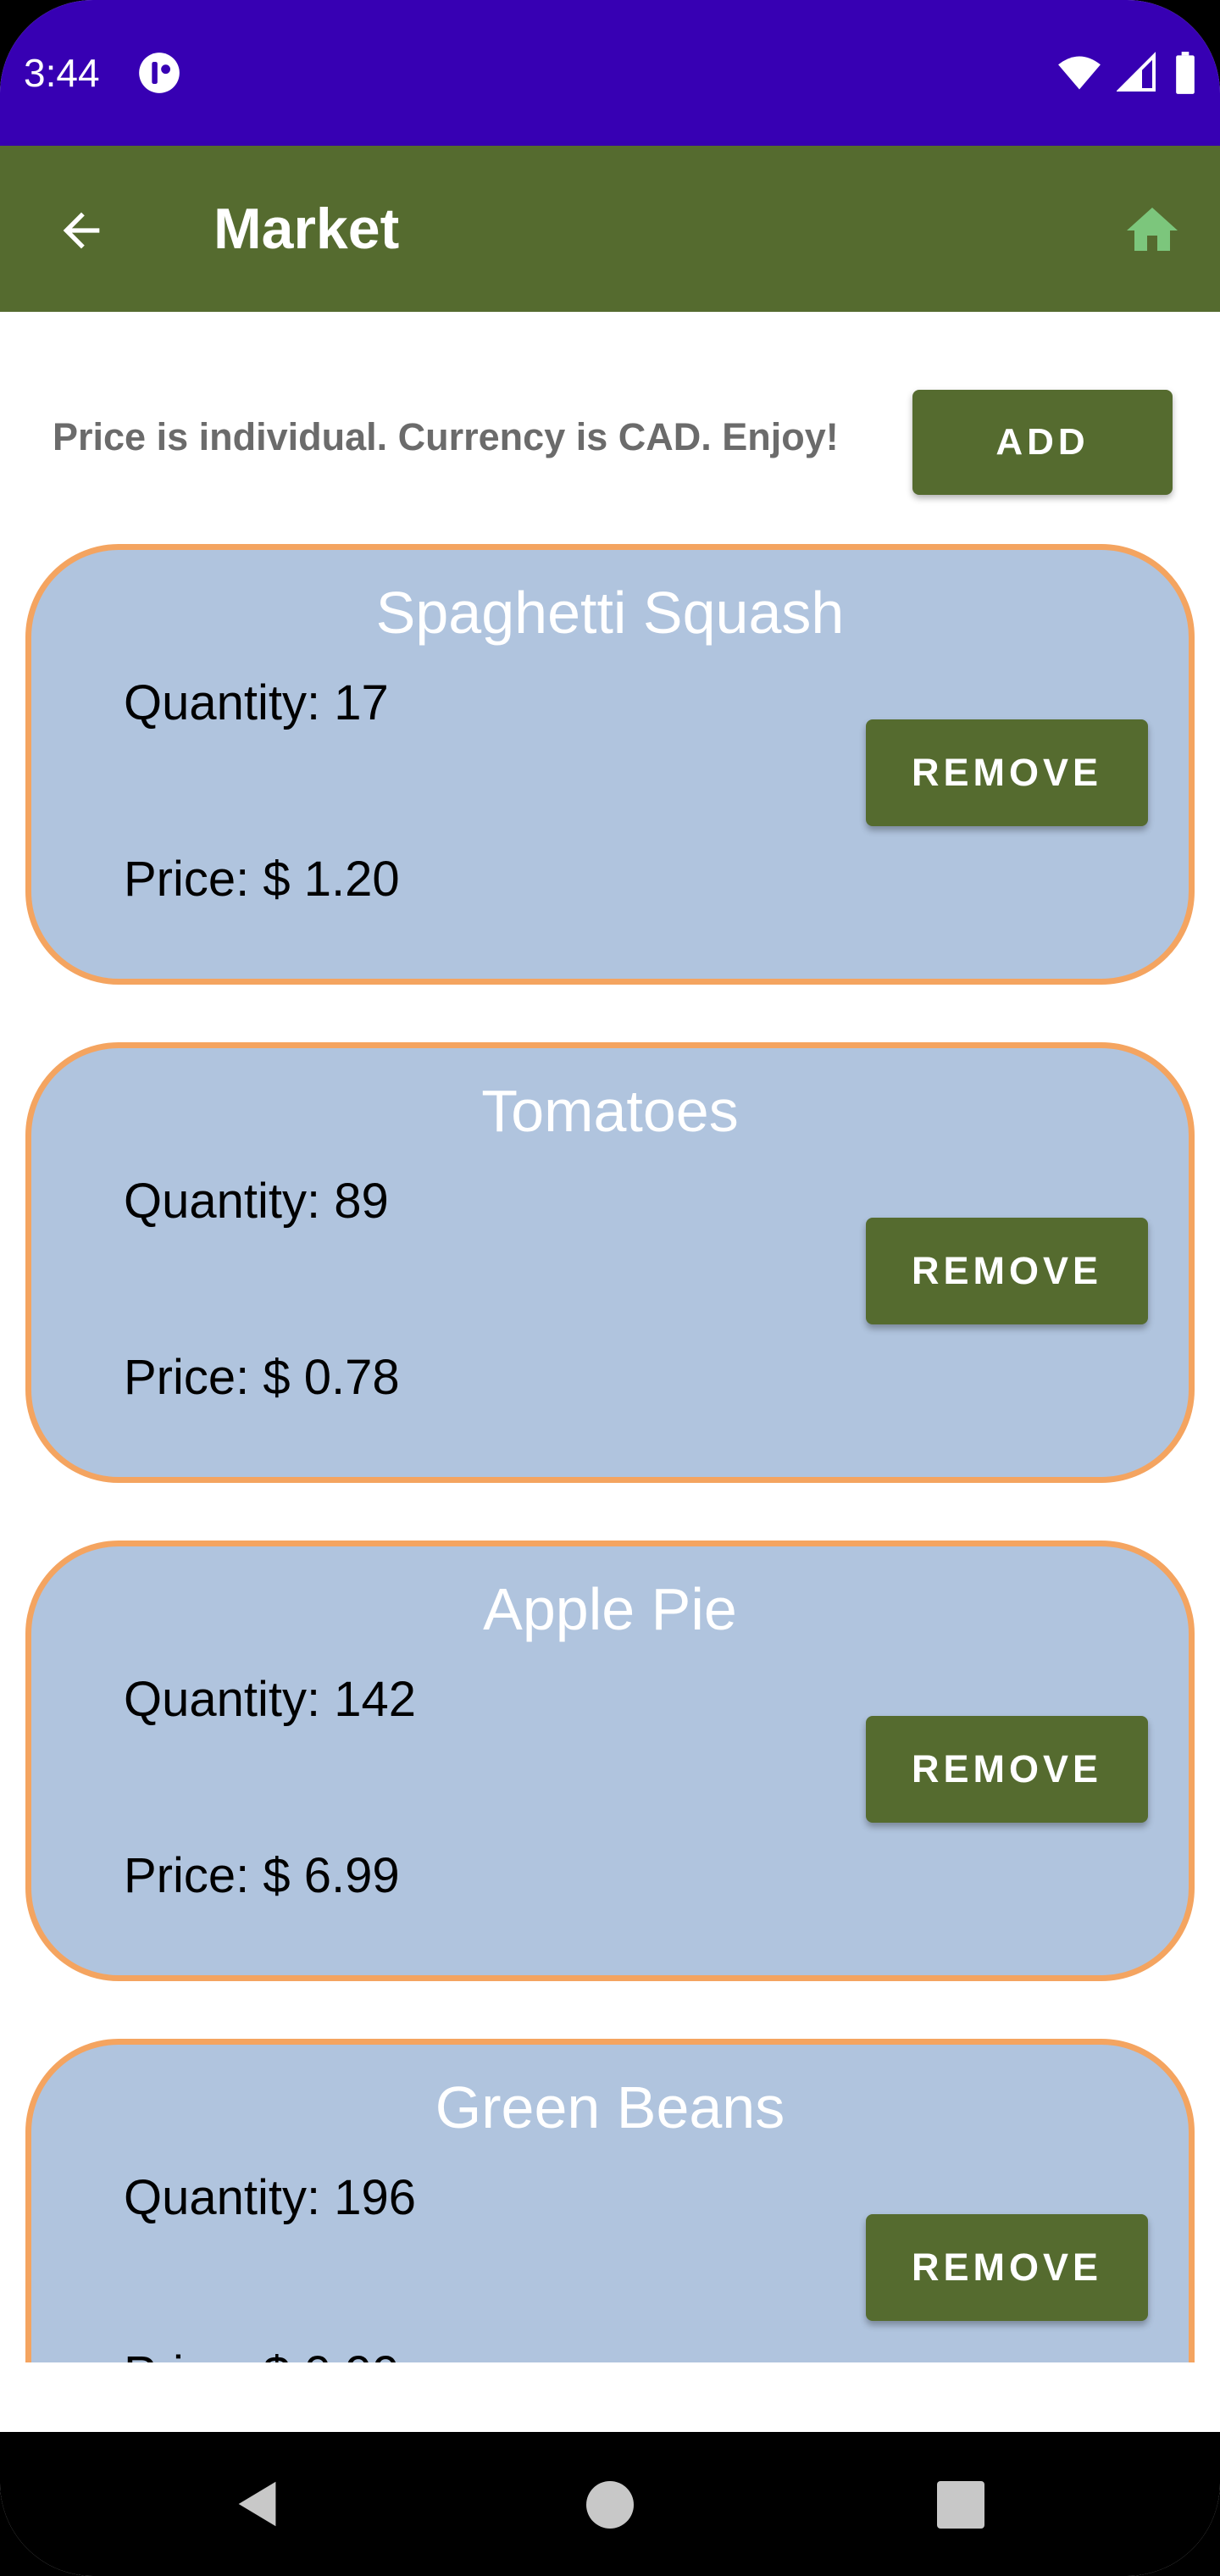 This screenshot has width=1220, height=2576. I want to click on cellular-signal-icon, so click(1136, 72).